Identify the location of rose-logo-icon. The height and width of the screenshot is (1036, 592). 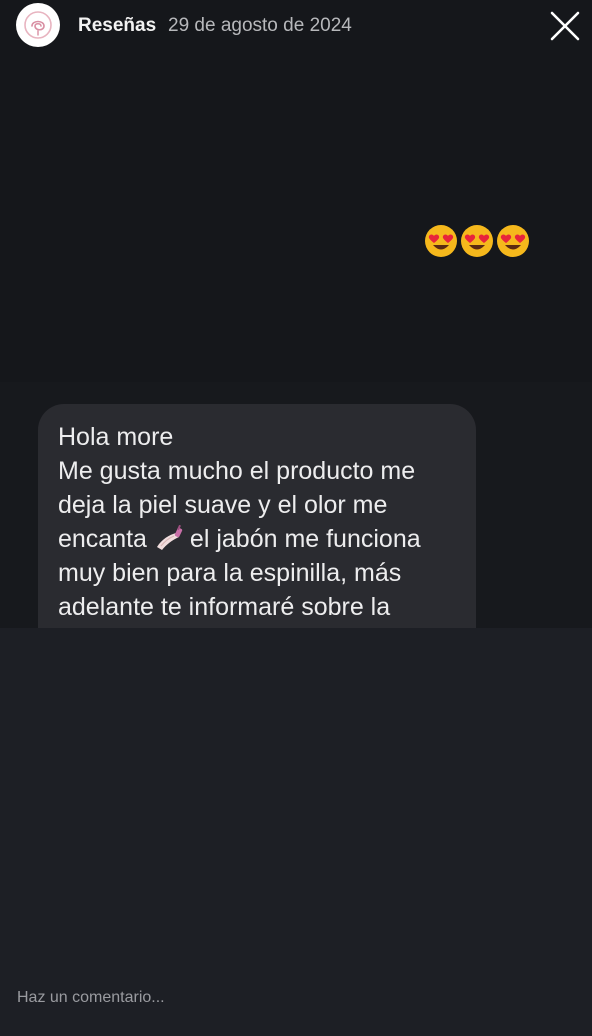
(38, 25).